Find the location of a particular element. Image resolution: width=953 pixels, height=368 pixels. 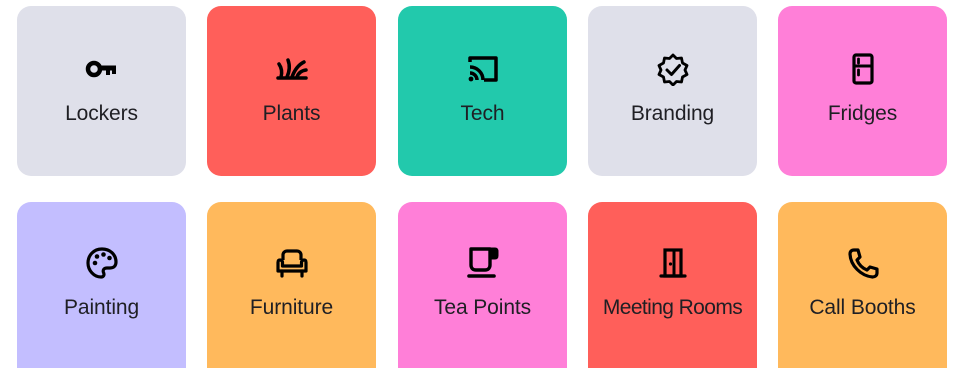

verified-badge-icon is located at coordinates (673, 69).